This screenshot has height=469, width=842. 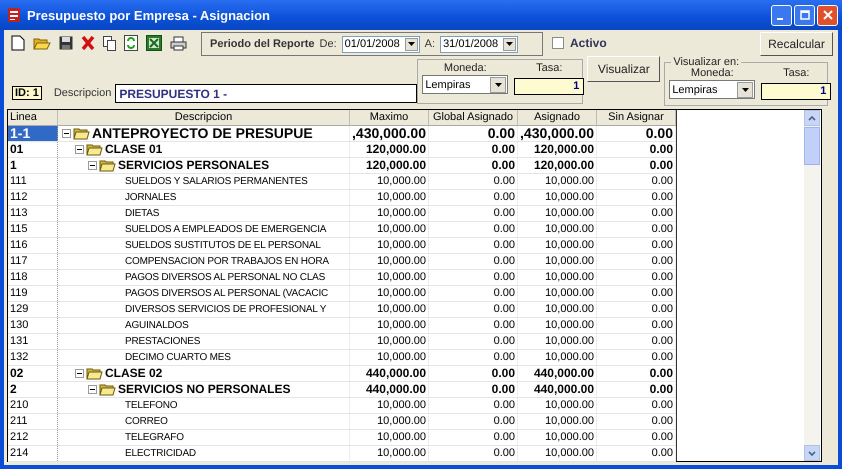 I want to click on column-header: Sin Asignar, so click(x=636, y=117).